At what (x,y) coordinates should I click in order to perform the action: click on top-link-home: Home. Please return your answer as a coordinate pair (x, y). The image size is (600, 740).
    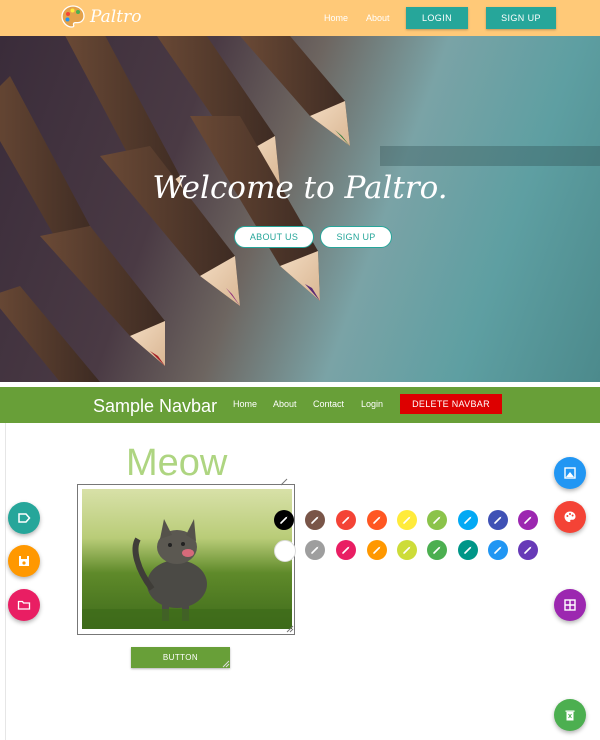
    Looking at the image, I should click on (336, 18).